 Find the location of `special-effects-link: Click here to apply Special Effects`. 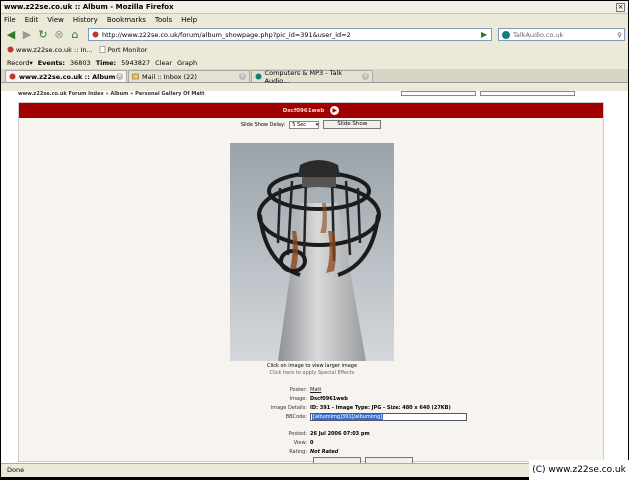

special-effects-link: Click here to apply Special Effects is located at coordinates (312, 373).